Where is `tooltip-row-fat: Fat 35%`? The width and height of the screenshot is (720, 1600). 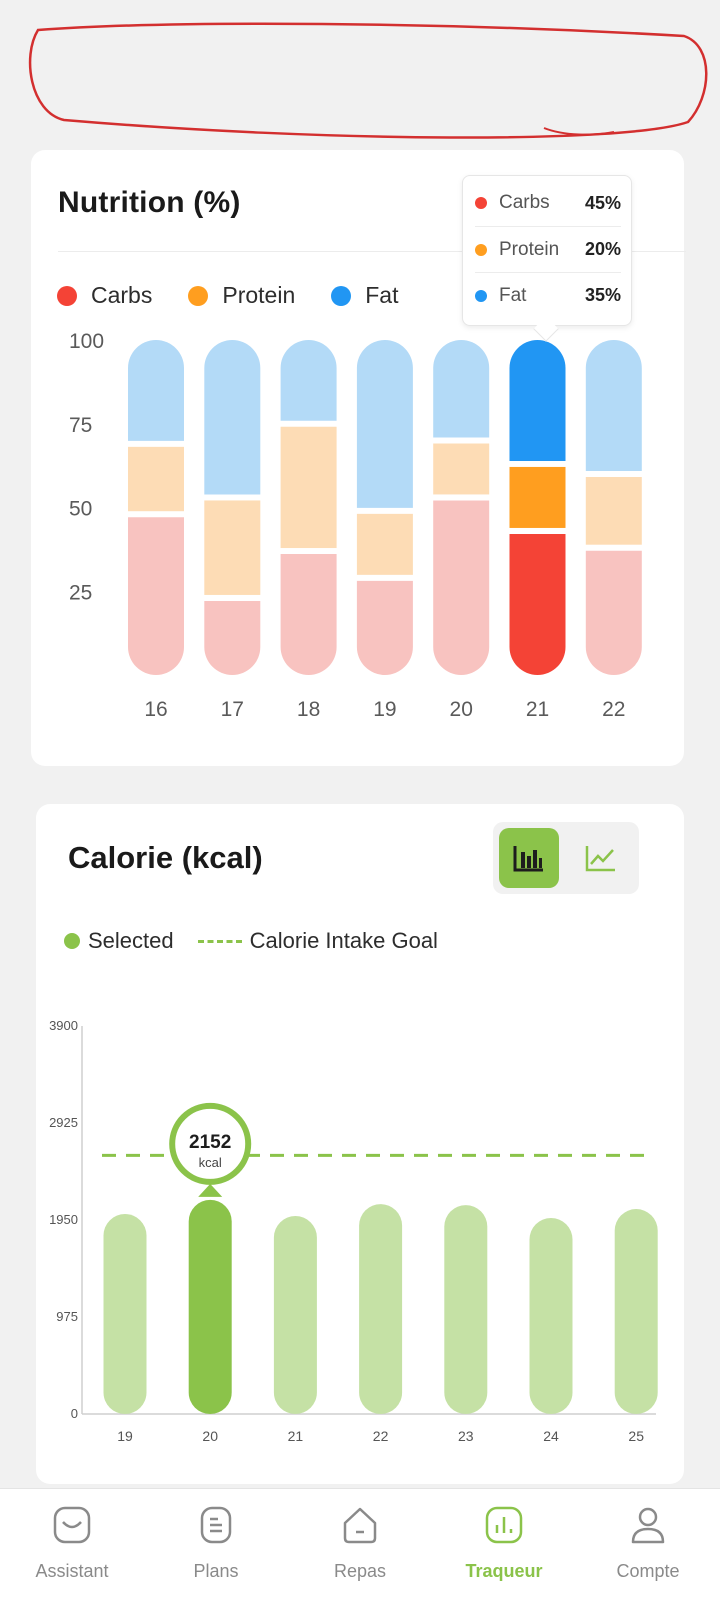
tooltip-row-fat: Fat 35% is located at coordinates (548, 295).